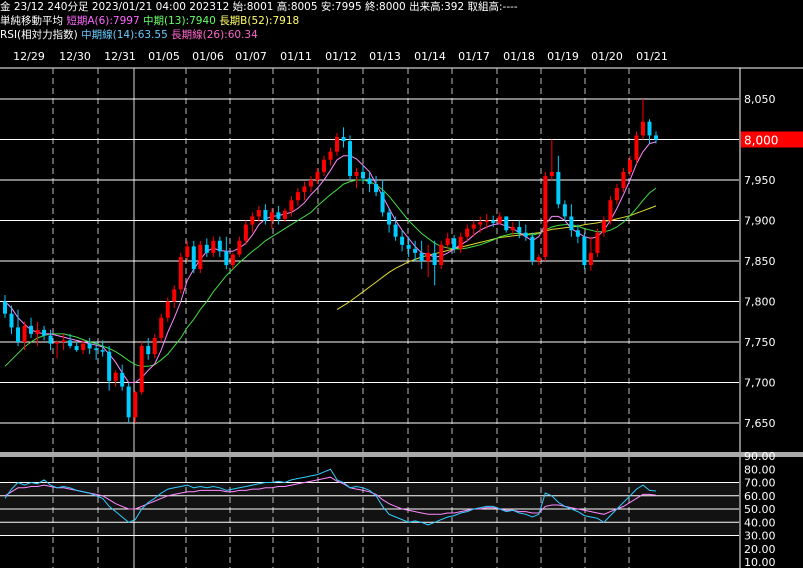 Image resolution: width=803 pixels, height=568 pixels. Describe the element at coordinates (760, 383) in the screenshot. I see `price-tick-label: 7,700` at that location.